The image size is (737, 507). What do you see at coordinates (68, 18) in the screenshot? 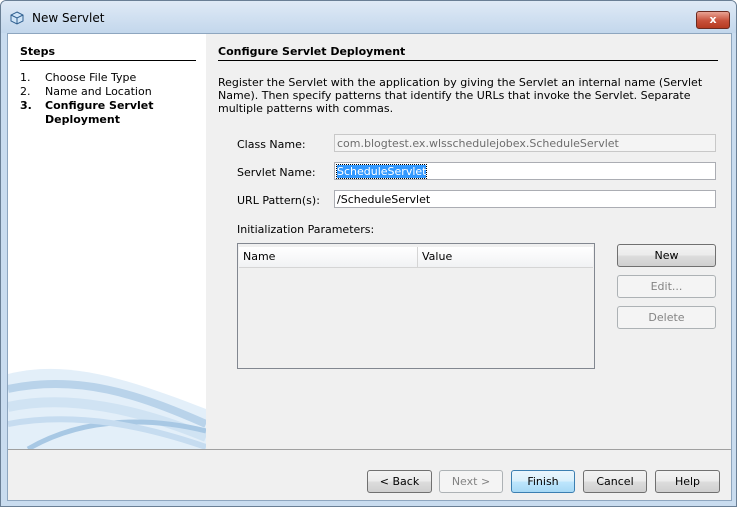
I see `window-title: New Servlet` at bounding box center [68, 18].